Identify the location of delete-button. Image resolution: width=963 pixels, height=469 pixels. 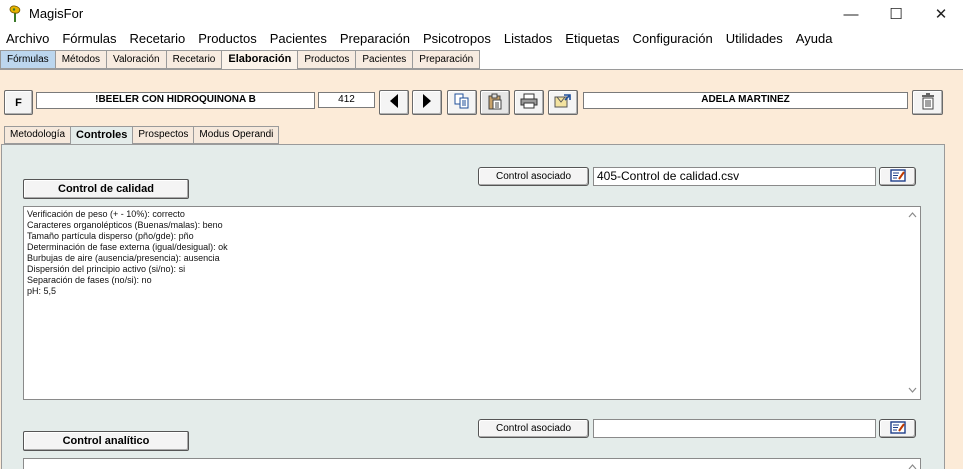
(927, 102).